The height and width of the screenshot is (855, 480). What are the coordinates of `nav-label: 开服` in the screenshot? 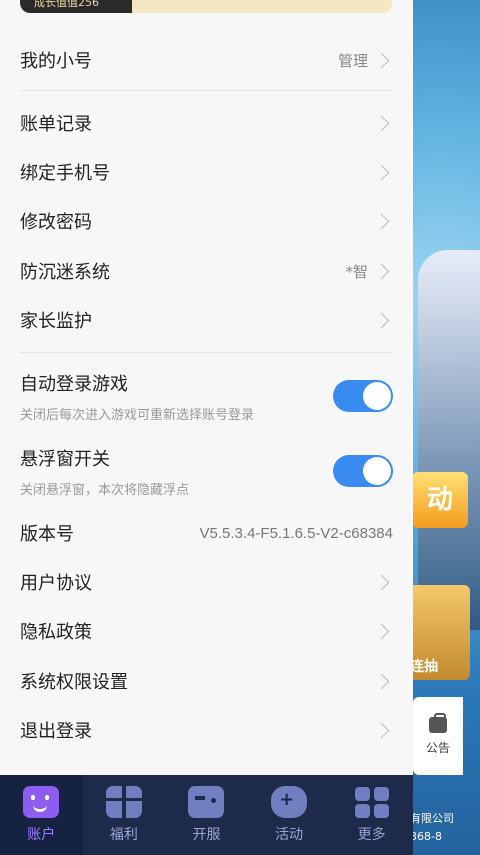 It's located at (206, 835).